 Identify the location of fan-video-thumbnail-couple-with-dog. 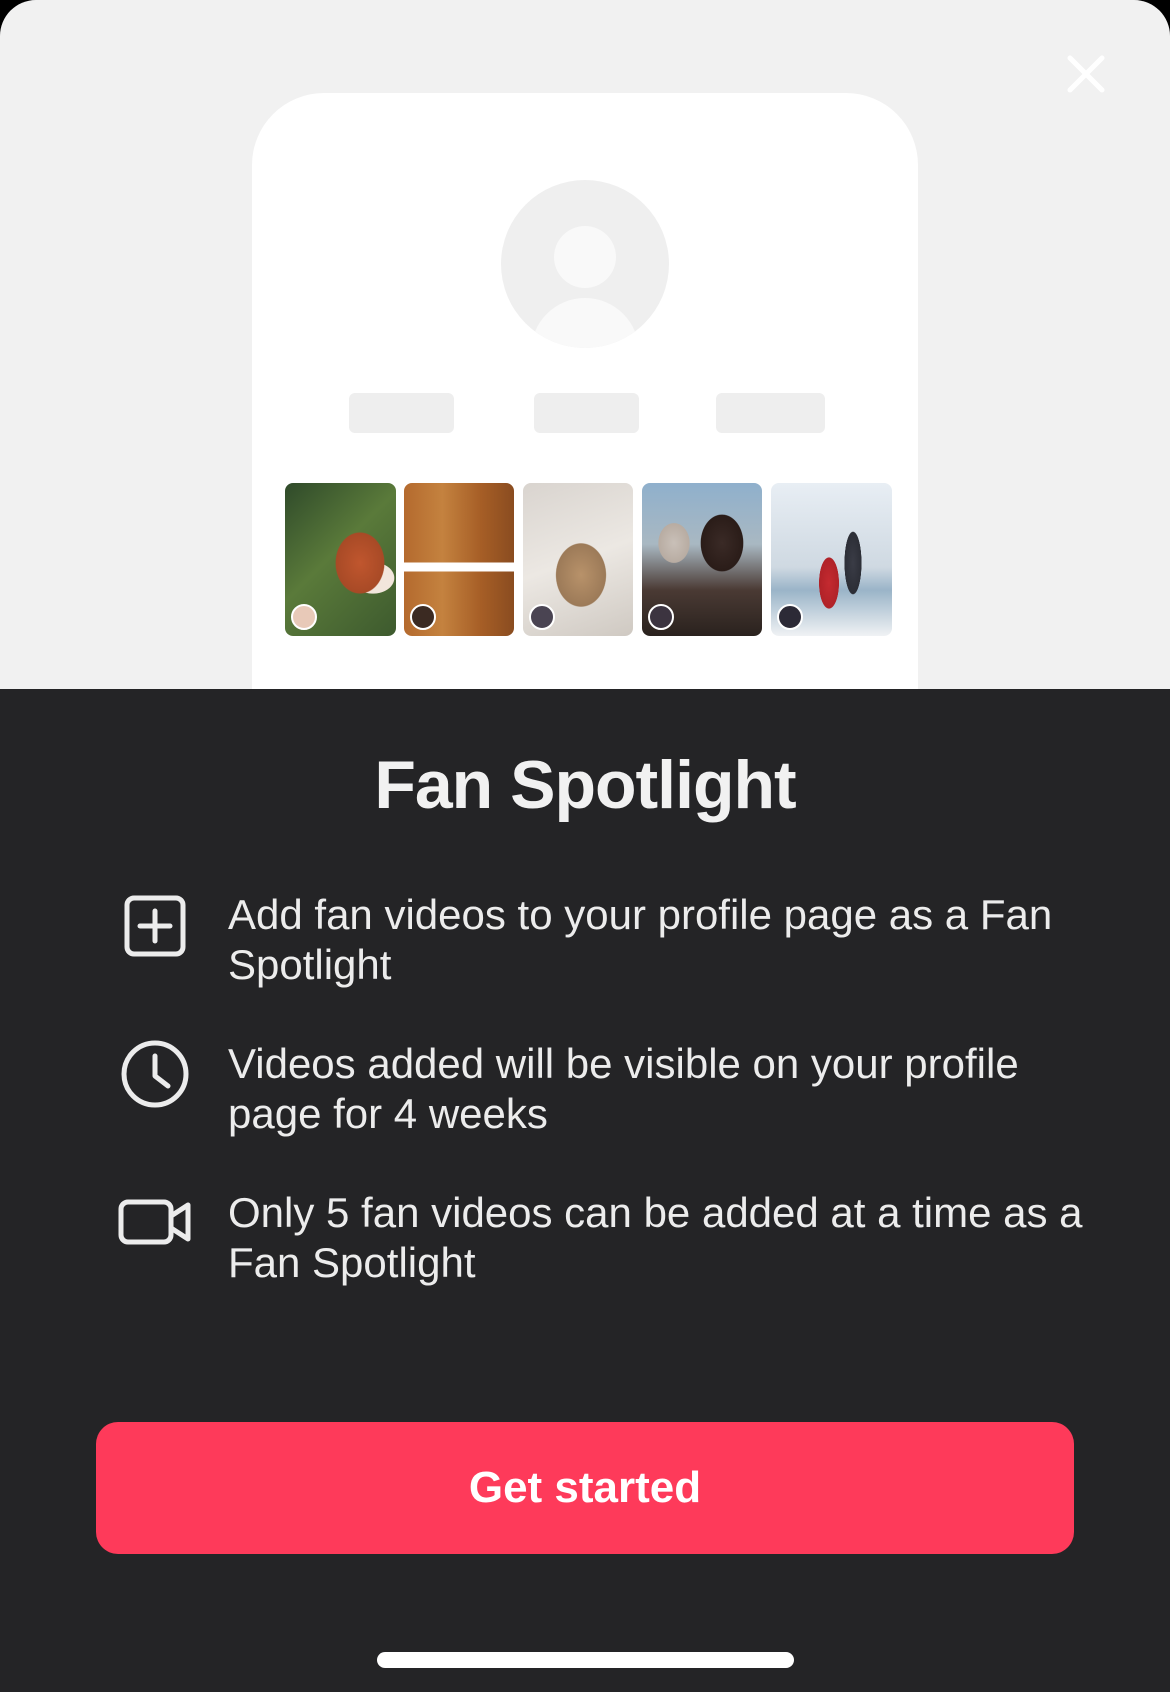
(831, 559).